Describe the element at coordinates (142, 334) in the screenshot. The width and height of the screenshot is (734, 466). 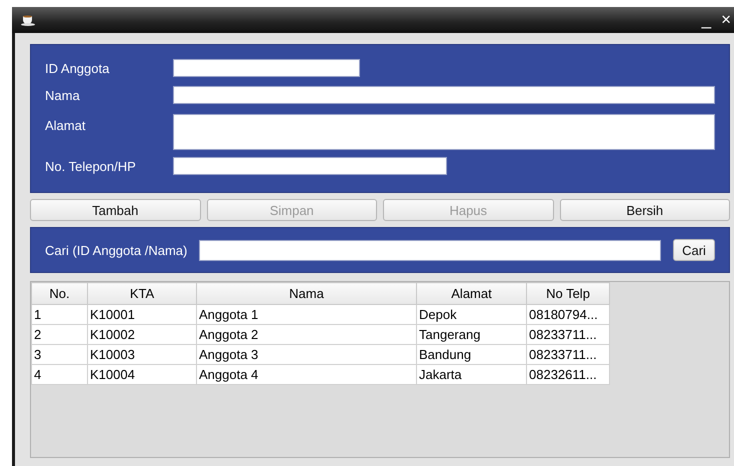
I see `table-cell: K10002` at that location.